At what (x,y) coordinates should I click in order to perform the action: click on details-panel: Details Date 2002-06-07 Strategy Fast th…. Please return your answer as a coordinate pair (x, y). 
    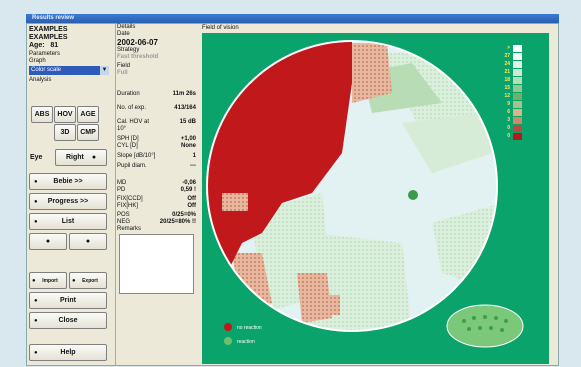
    Looking at the image, I should click on (156, 195).